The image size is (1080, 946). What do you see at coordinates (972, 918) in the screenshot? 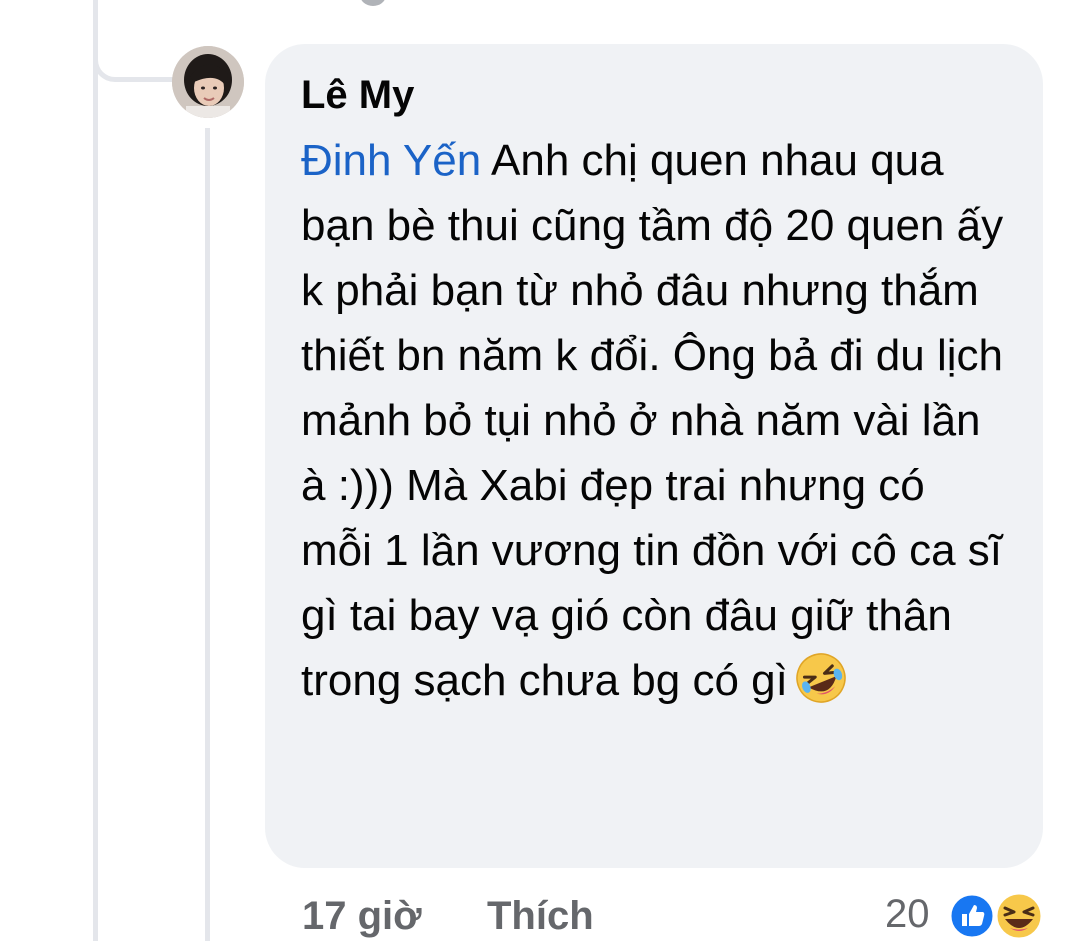
I see `like-icon` at bounding box center [972, 918].